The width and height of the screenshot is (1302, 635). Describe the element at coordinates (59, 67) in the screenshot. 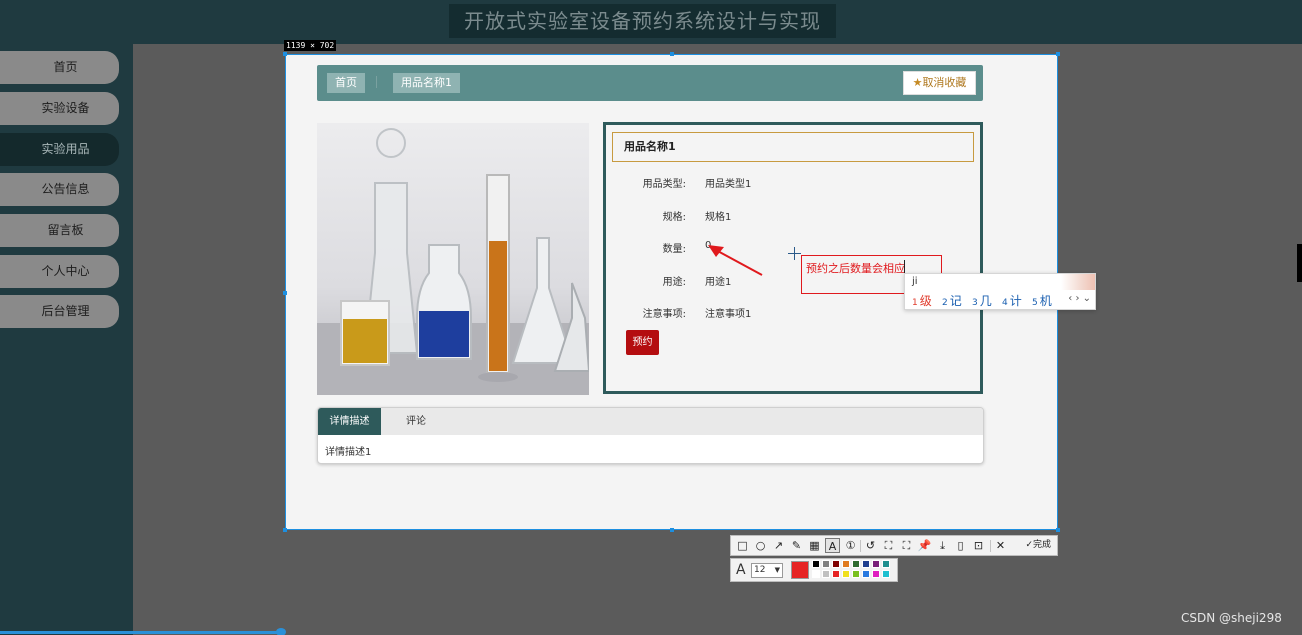

I see `sidebar-item-home: 首页` at that location.